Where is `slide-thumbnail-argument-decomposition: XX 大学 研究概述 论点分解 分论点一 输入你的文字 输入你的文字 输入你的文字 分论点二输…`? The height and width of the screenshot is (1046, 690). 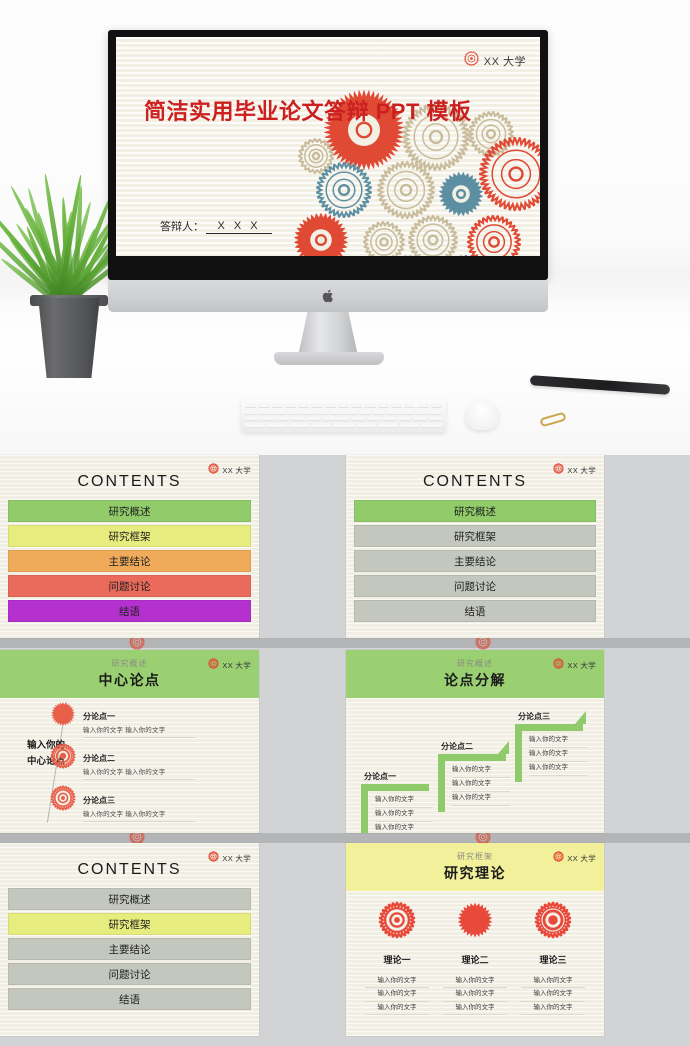 slide-thumbnail-argument-decomposition: XX 大学 研究概述 论点分解 分论点一 输入你的文字 输入你的文字 输入你的文字 分论点二输… is located at coordinates (475, 741).